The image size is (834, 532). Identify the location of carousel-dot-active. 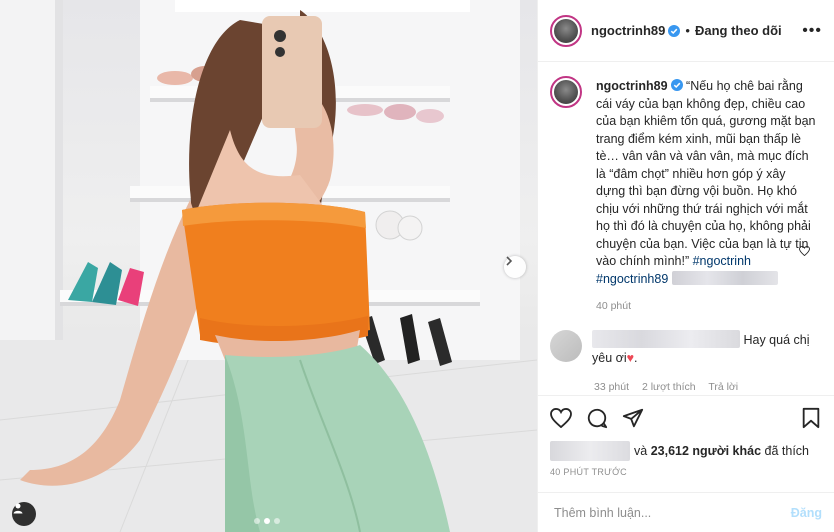
(267, 521).